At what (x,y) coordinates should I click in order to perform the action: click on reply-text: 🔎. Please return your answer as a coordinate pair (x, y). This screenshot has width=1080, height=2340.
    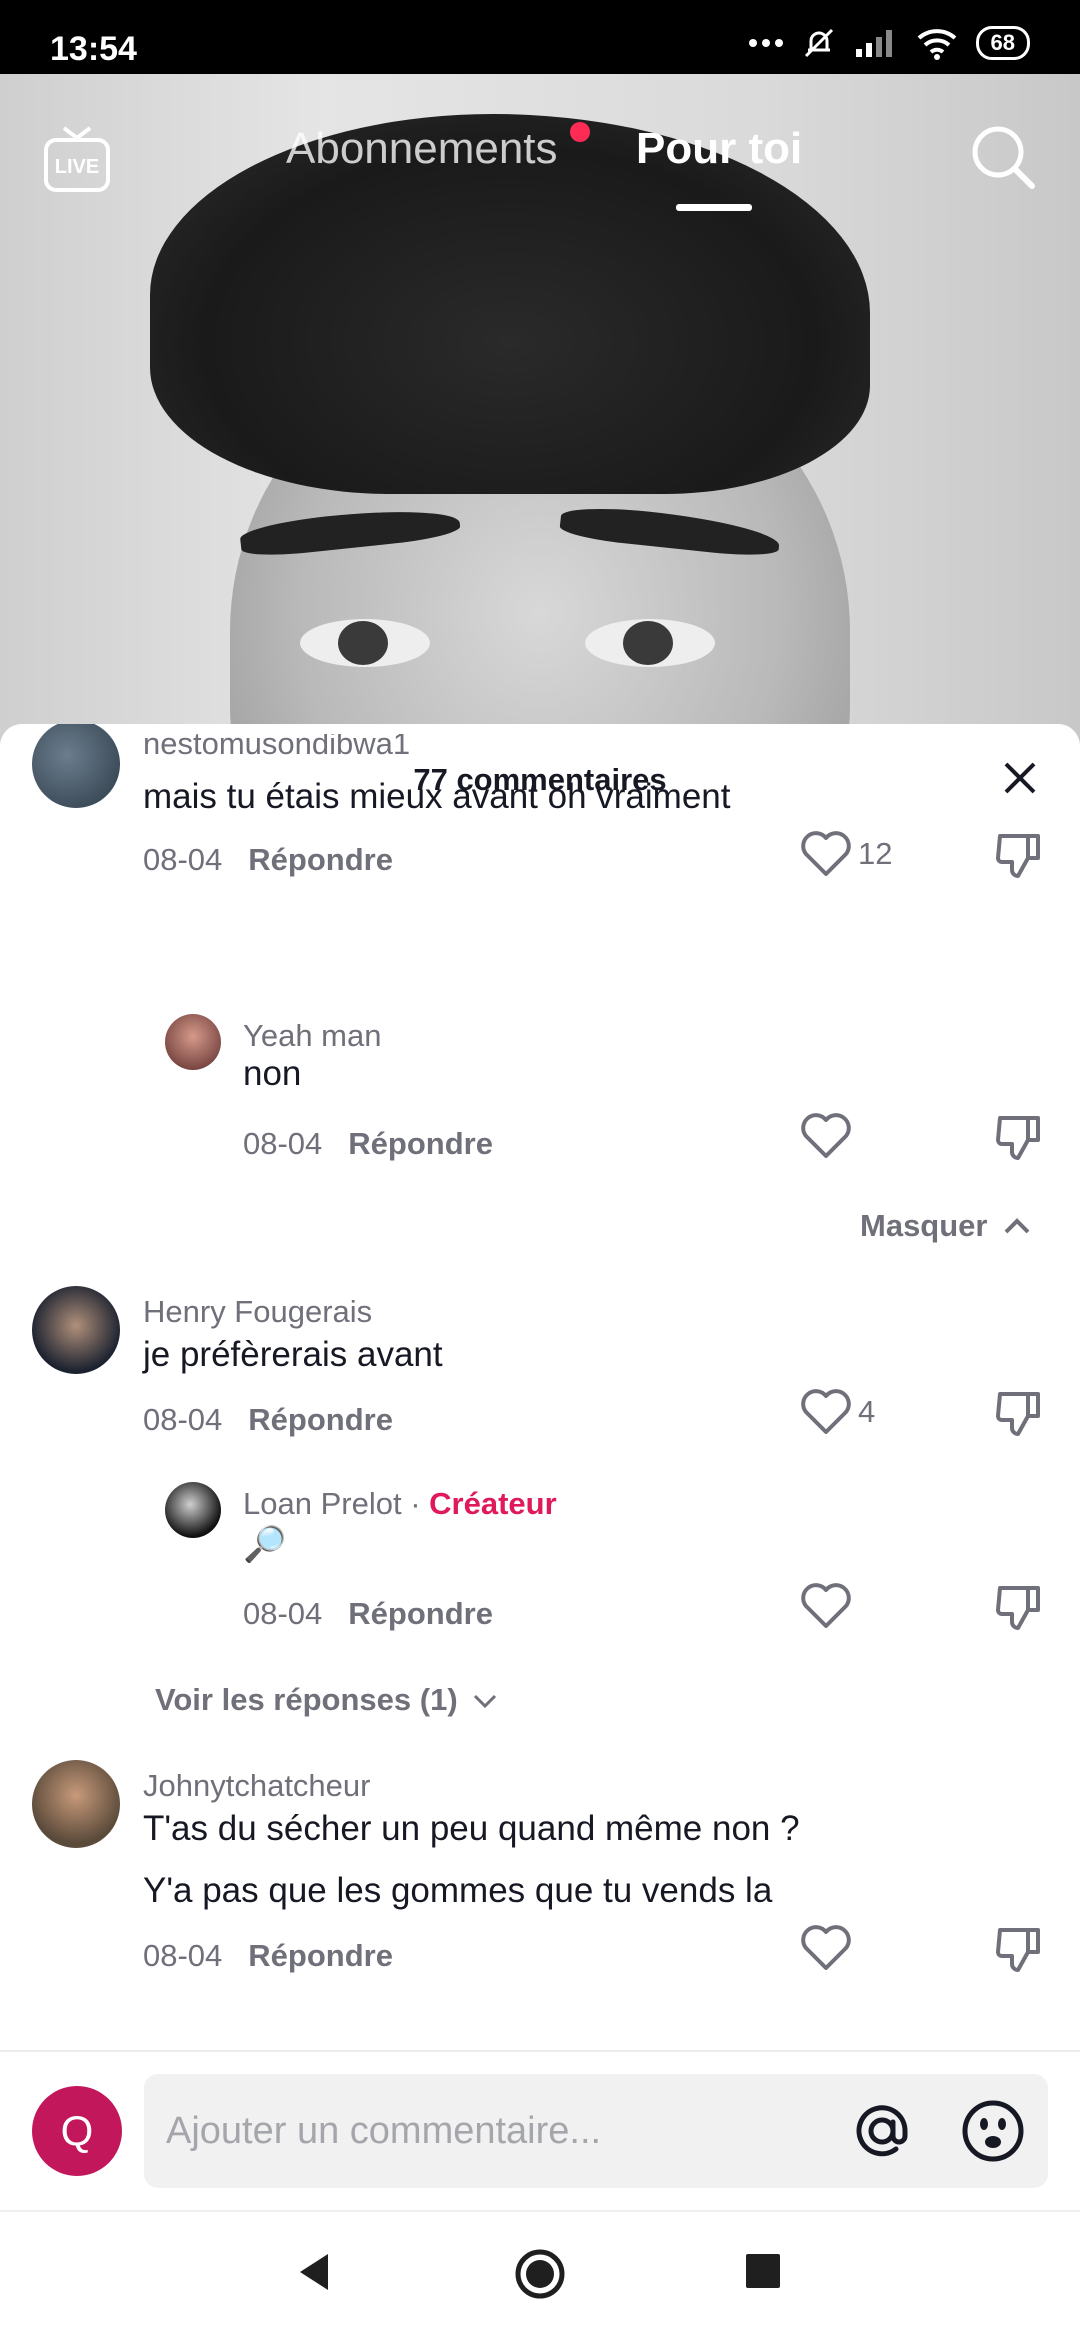
    Looking at the image, I should click on (265, 1544).